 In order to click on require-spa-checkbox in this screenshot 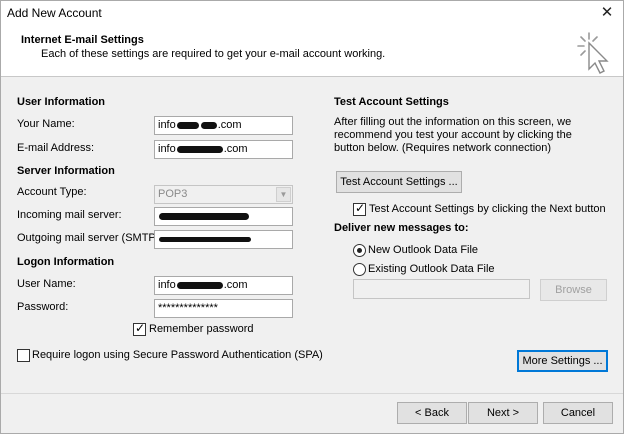, I will do `click(23, 355)`.